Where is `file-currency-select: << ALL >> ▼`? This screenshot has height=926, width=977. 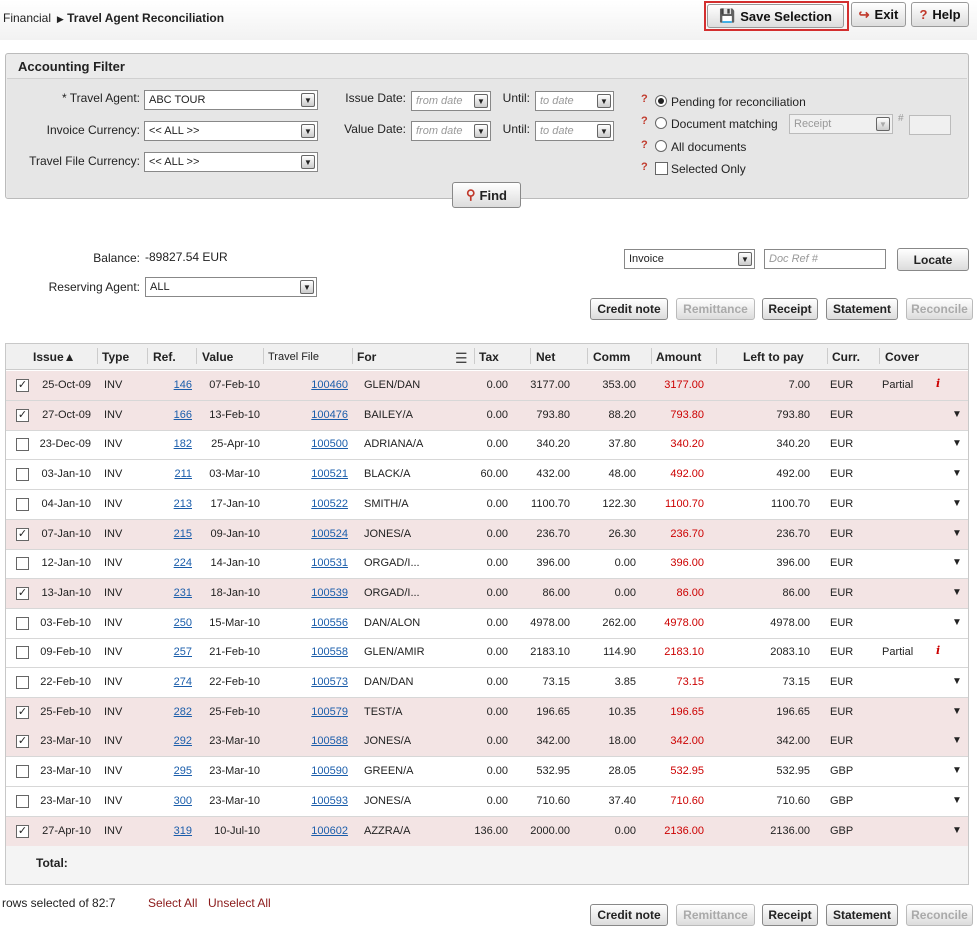
file-currency-select: << ALL >> ▼ is located at coordinates (231, 162).